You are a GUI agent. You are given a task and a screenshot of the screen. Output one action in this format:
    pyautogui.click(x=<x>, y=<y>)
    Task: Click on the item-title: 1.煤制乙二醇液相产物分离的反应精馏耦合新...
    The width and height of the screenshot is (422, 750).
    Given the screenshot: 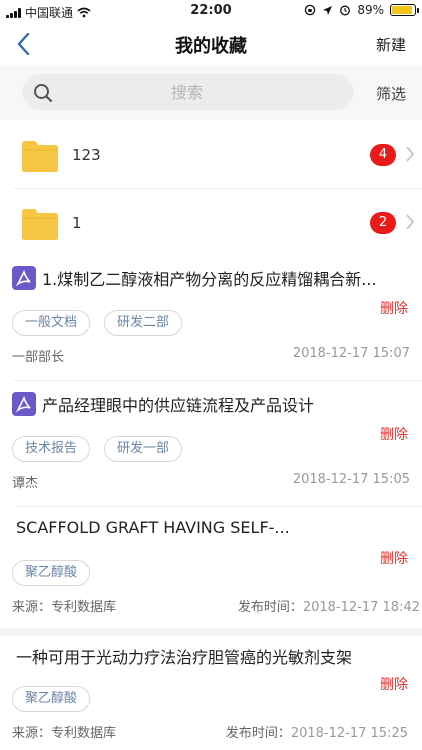 What is the action you would take?
    pyautogui.click(x=209, y=279)
    